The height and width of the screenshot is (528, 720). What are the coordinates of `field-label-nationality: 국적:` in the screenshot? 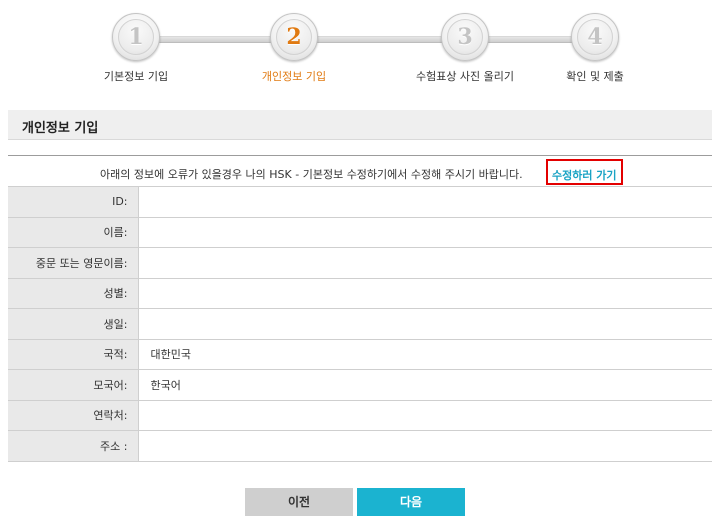 It's located at (73, 354).